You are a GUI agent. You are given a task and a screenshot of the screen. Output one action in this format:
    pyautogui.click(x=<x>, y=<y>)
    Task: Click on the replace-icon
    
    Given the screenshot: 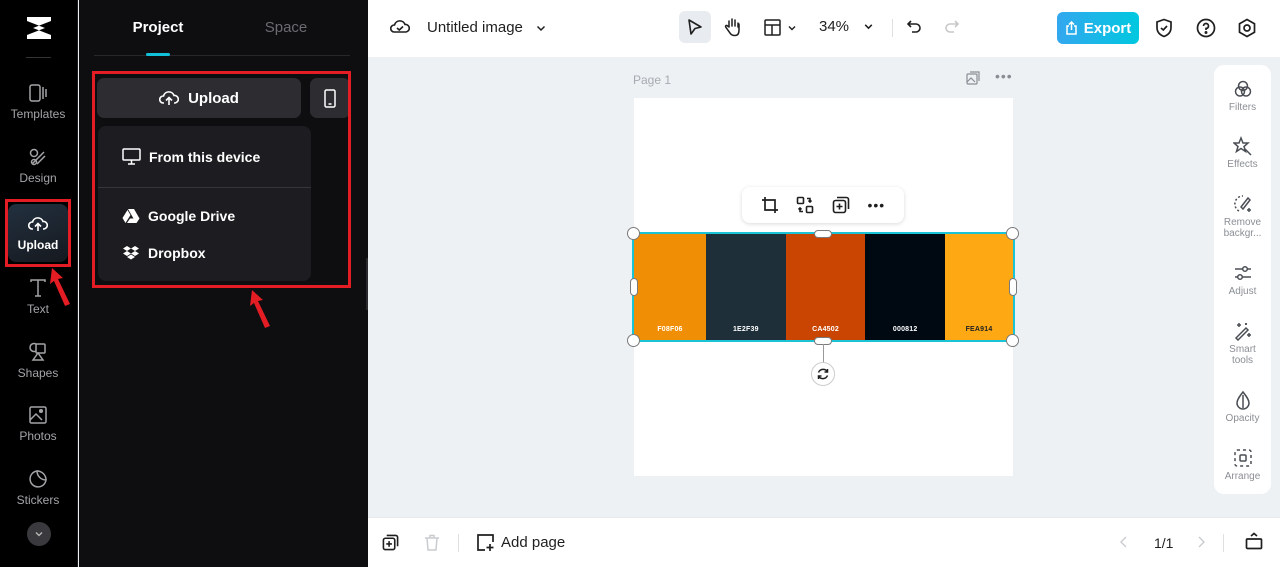 What is the action you would take?
    pyautogui.click(x=805, y=205)
    